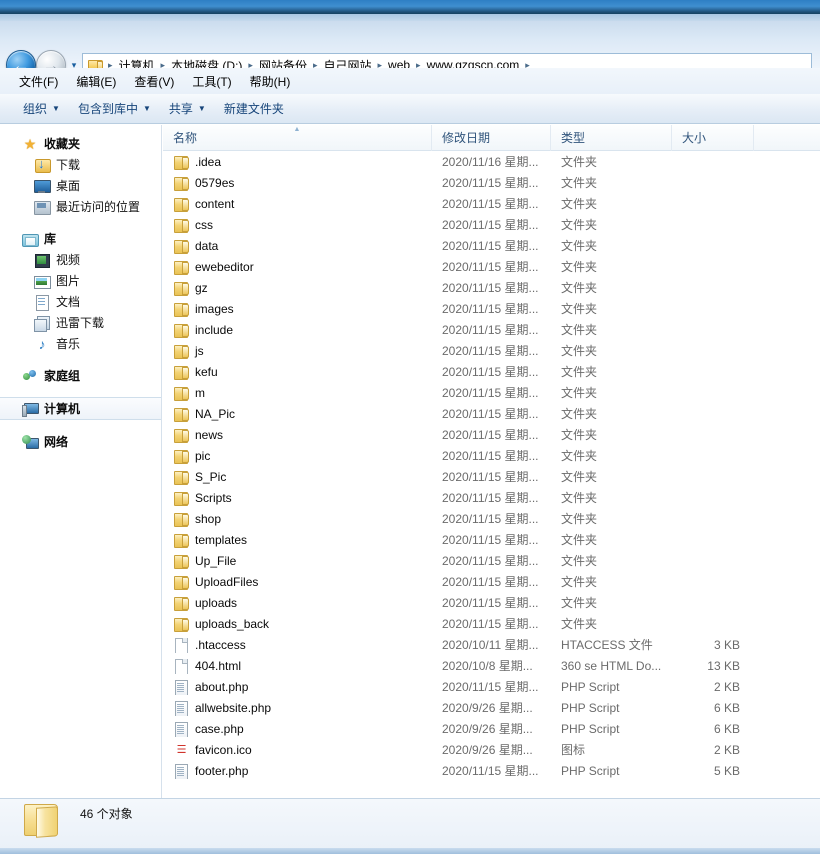  What do you see at coordinates (38, 81) in the screenshot?
I see `menu-file: 文件(F)` at bounding box center [38, 81].